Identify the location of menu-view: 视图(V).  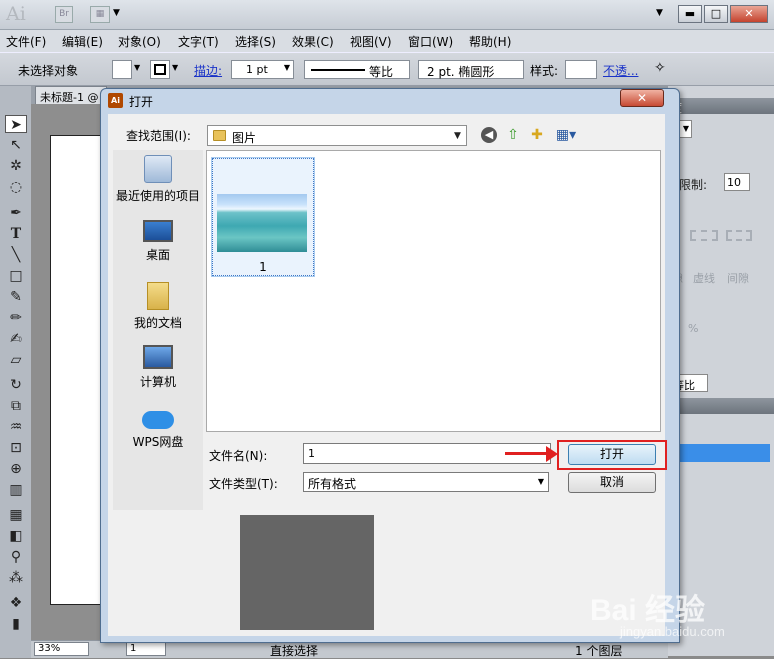
(371, 41).